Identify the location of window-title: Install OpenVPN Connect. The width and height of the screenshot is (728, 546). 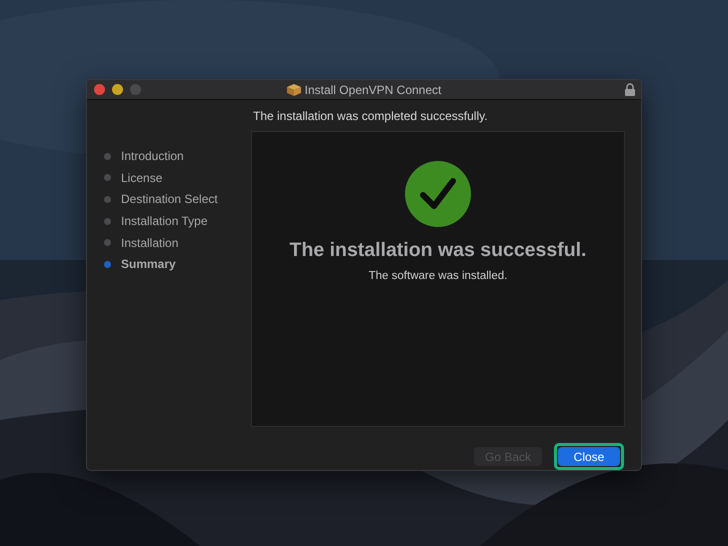
(373, 89).